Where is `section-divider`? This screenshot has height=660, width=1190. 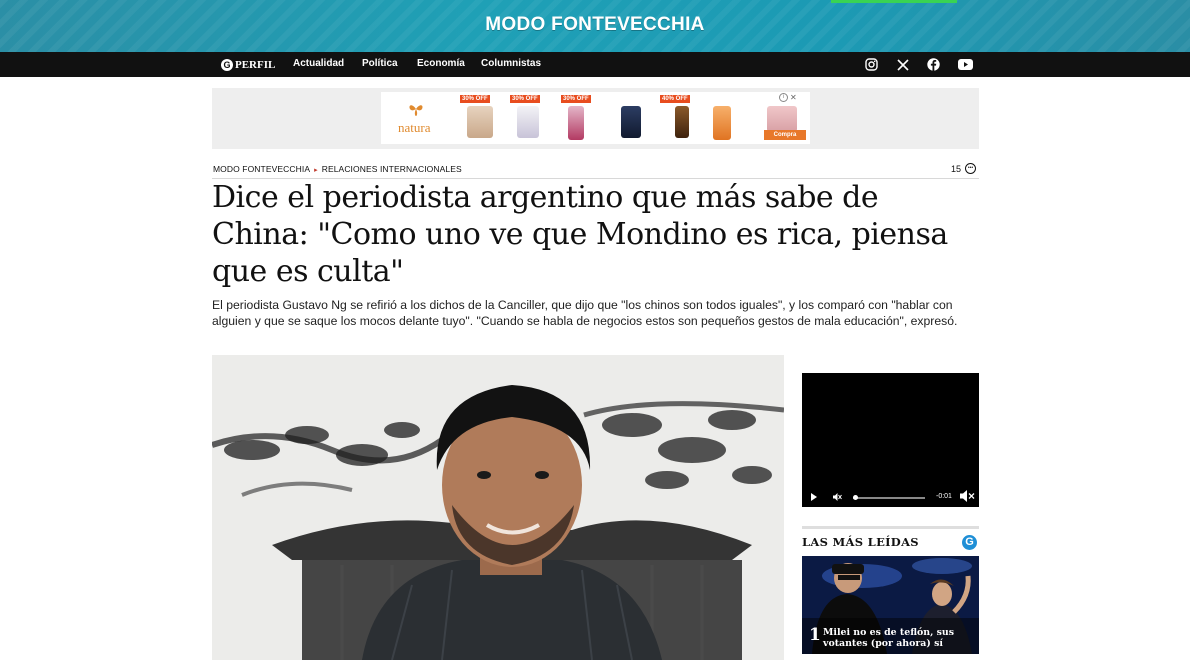 section-divider is located at coordinates (890, 527).